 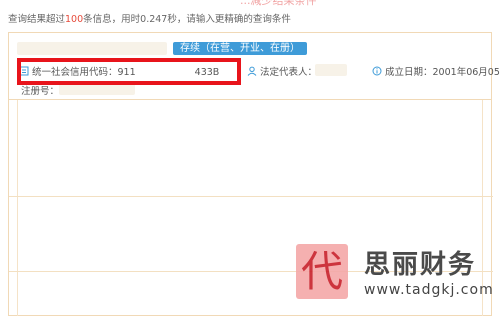 What do you see at coordinates (377, 71) in the screenshot?
I see `info-circle-icon` at bounding box center [377, 71].